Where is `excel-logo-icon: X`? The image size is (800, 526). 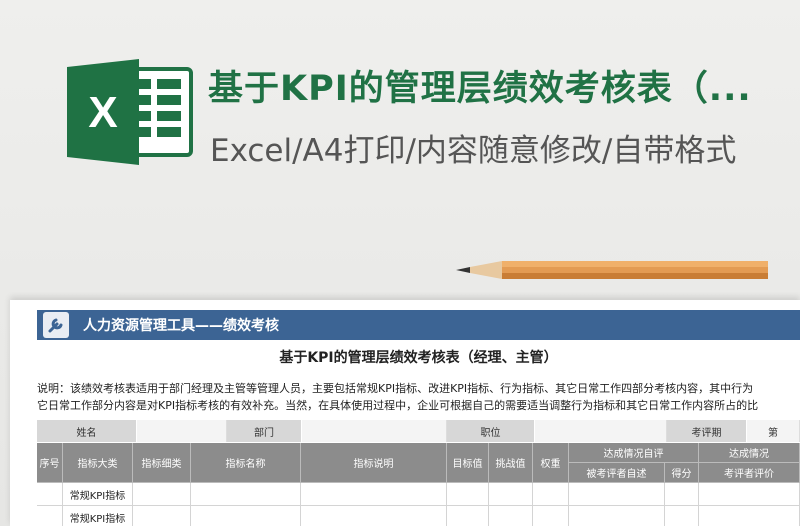
excel-logo-icon: X is located at coordinates (130, 112).